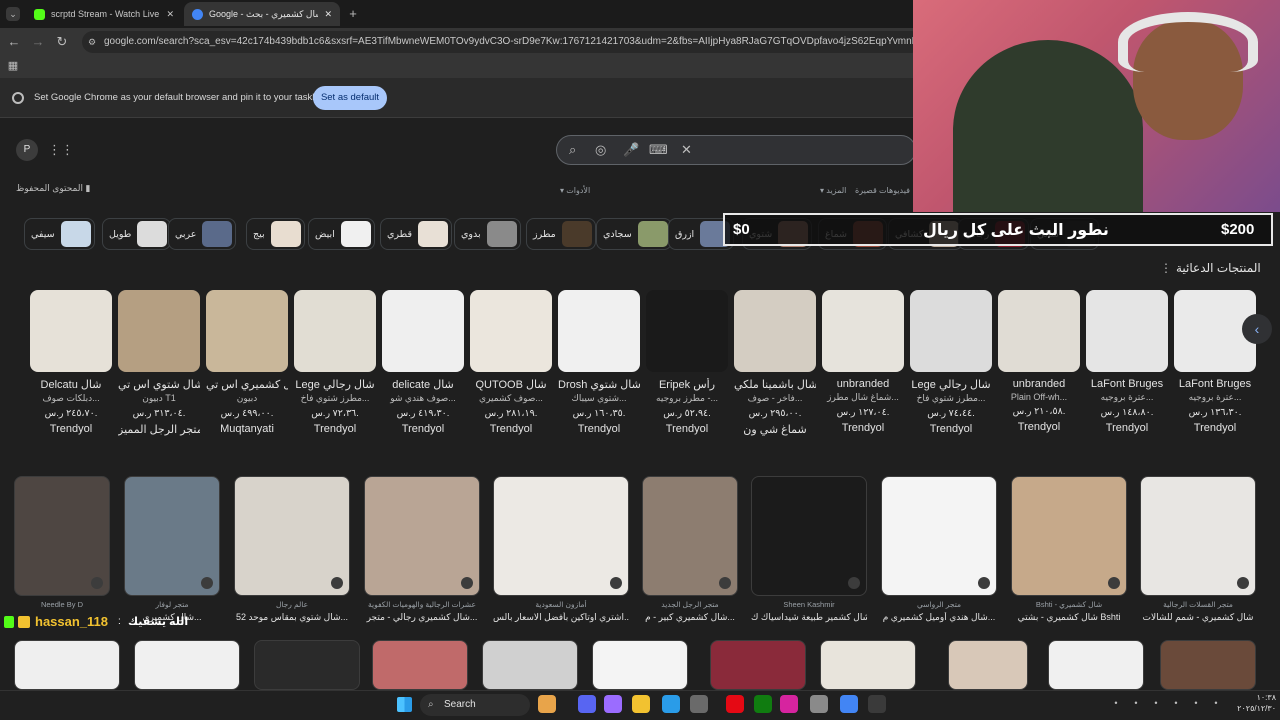 The height and width of the screenshot is (720, 1280). Describe the element at coordinates (172, 604) in the screenshot. I see `image-source: متجر لوفار` at that location.